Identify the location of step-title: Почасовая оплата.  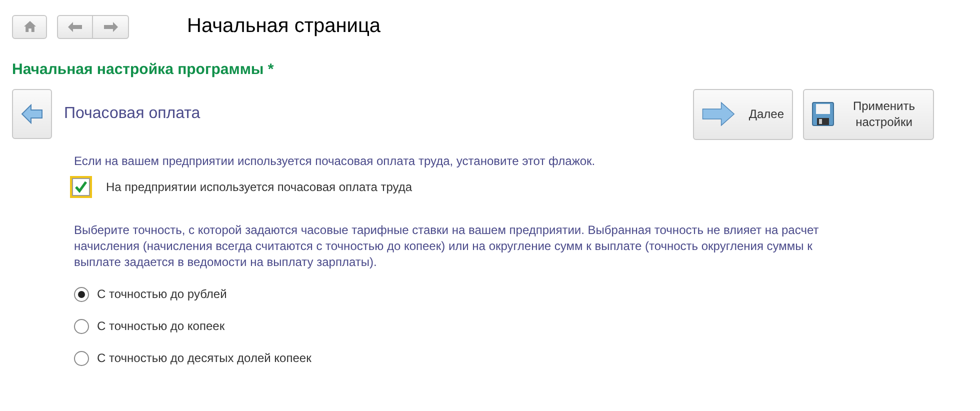
(132, 114).